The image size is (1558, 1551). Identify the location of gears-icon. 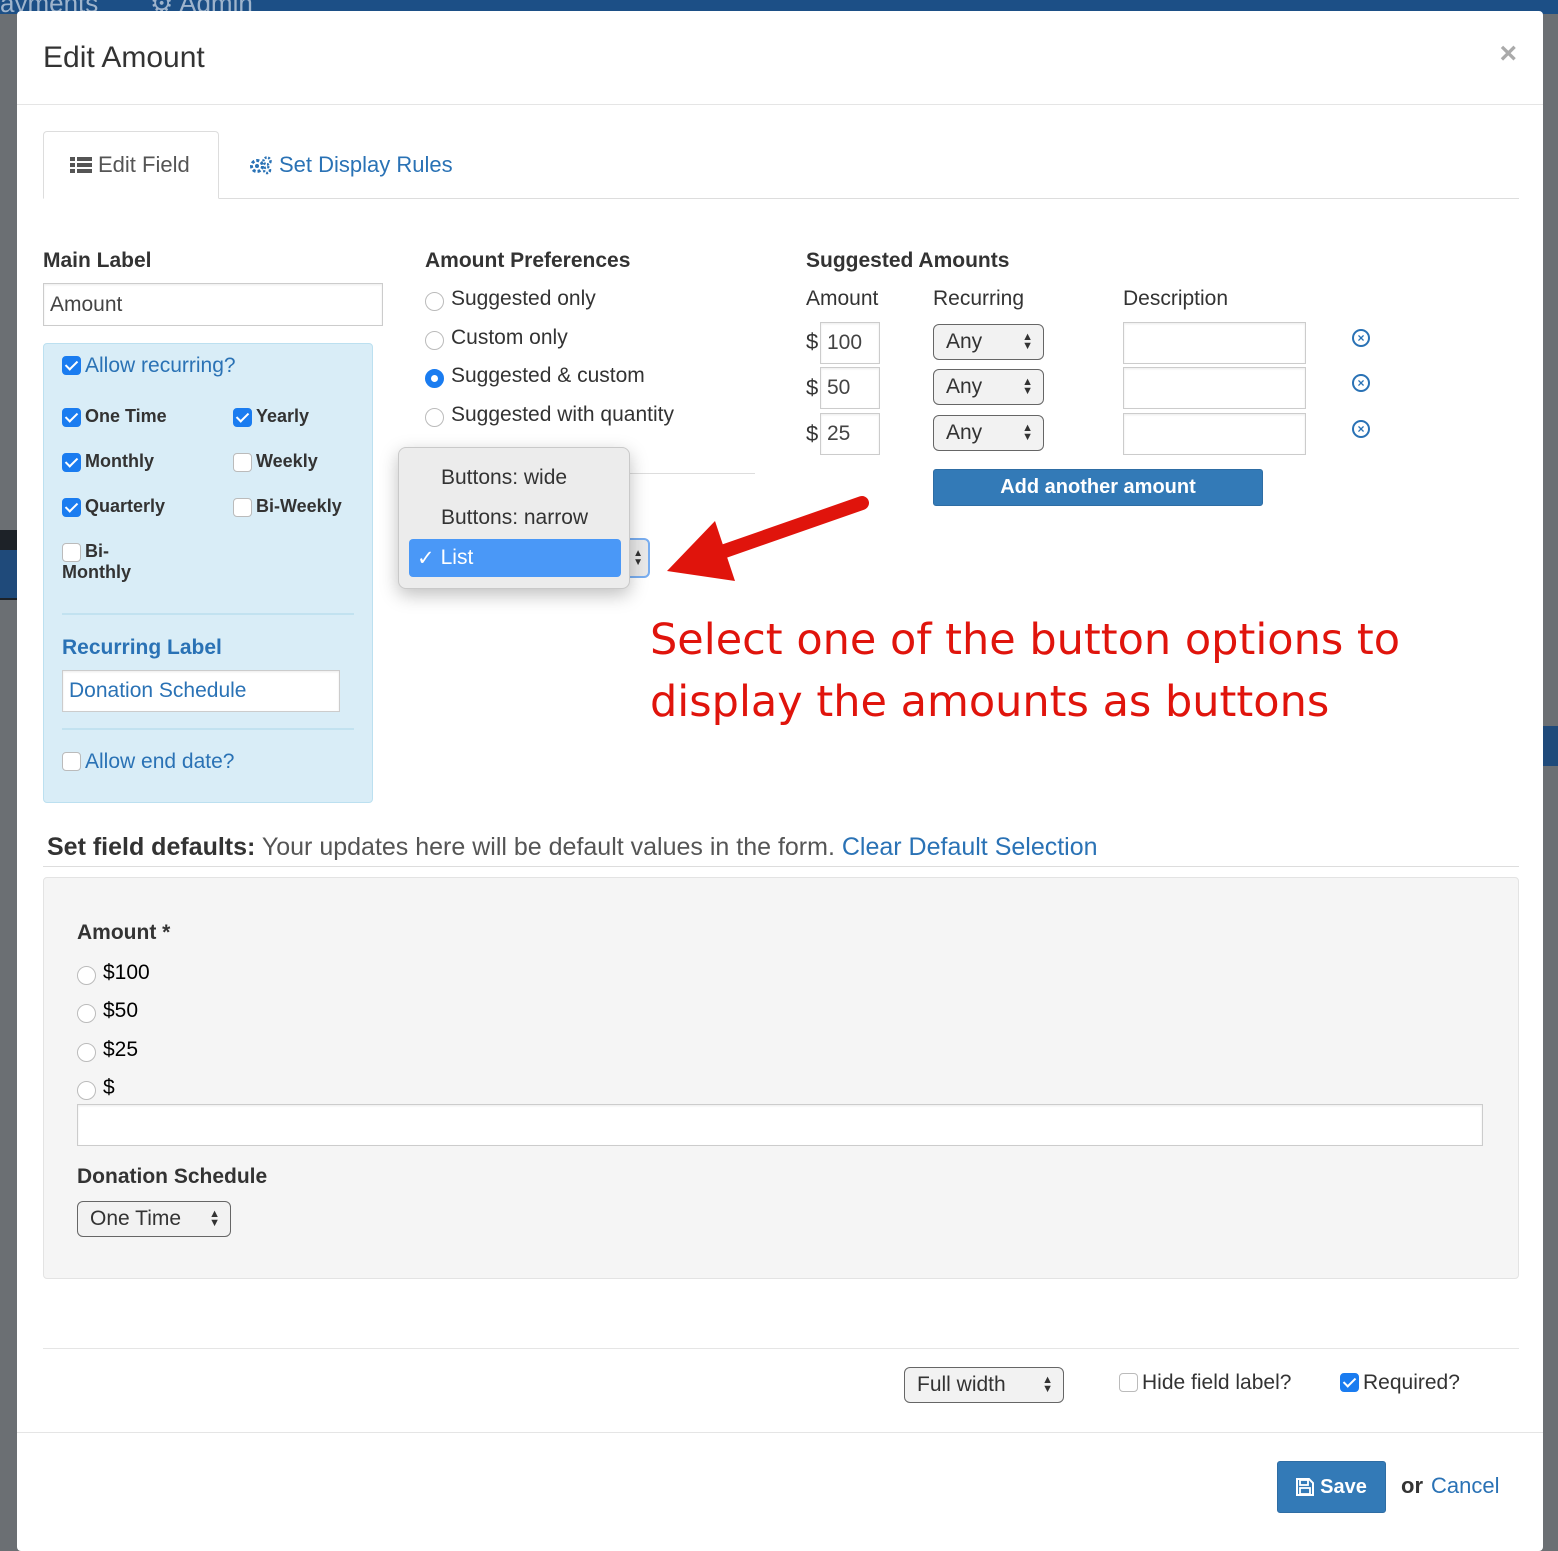
(261, 165).